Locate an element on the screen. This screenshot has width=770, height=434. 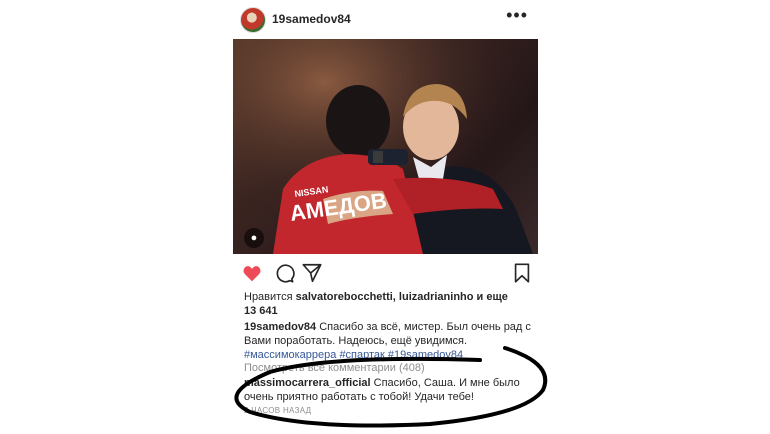
likes-prefix: Нравится is located at coordinates (270, 297).